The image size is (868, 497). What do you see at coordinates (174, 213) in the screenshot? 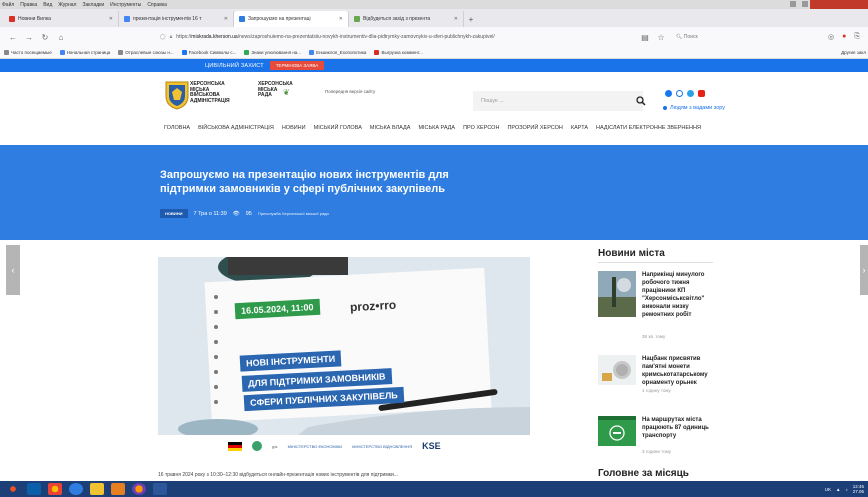
I see `category-badge: НОВИНИ` at bounding box center [174, 213].